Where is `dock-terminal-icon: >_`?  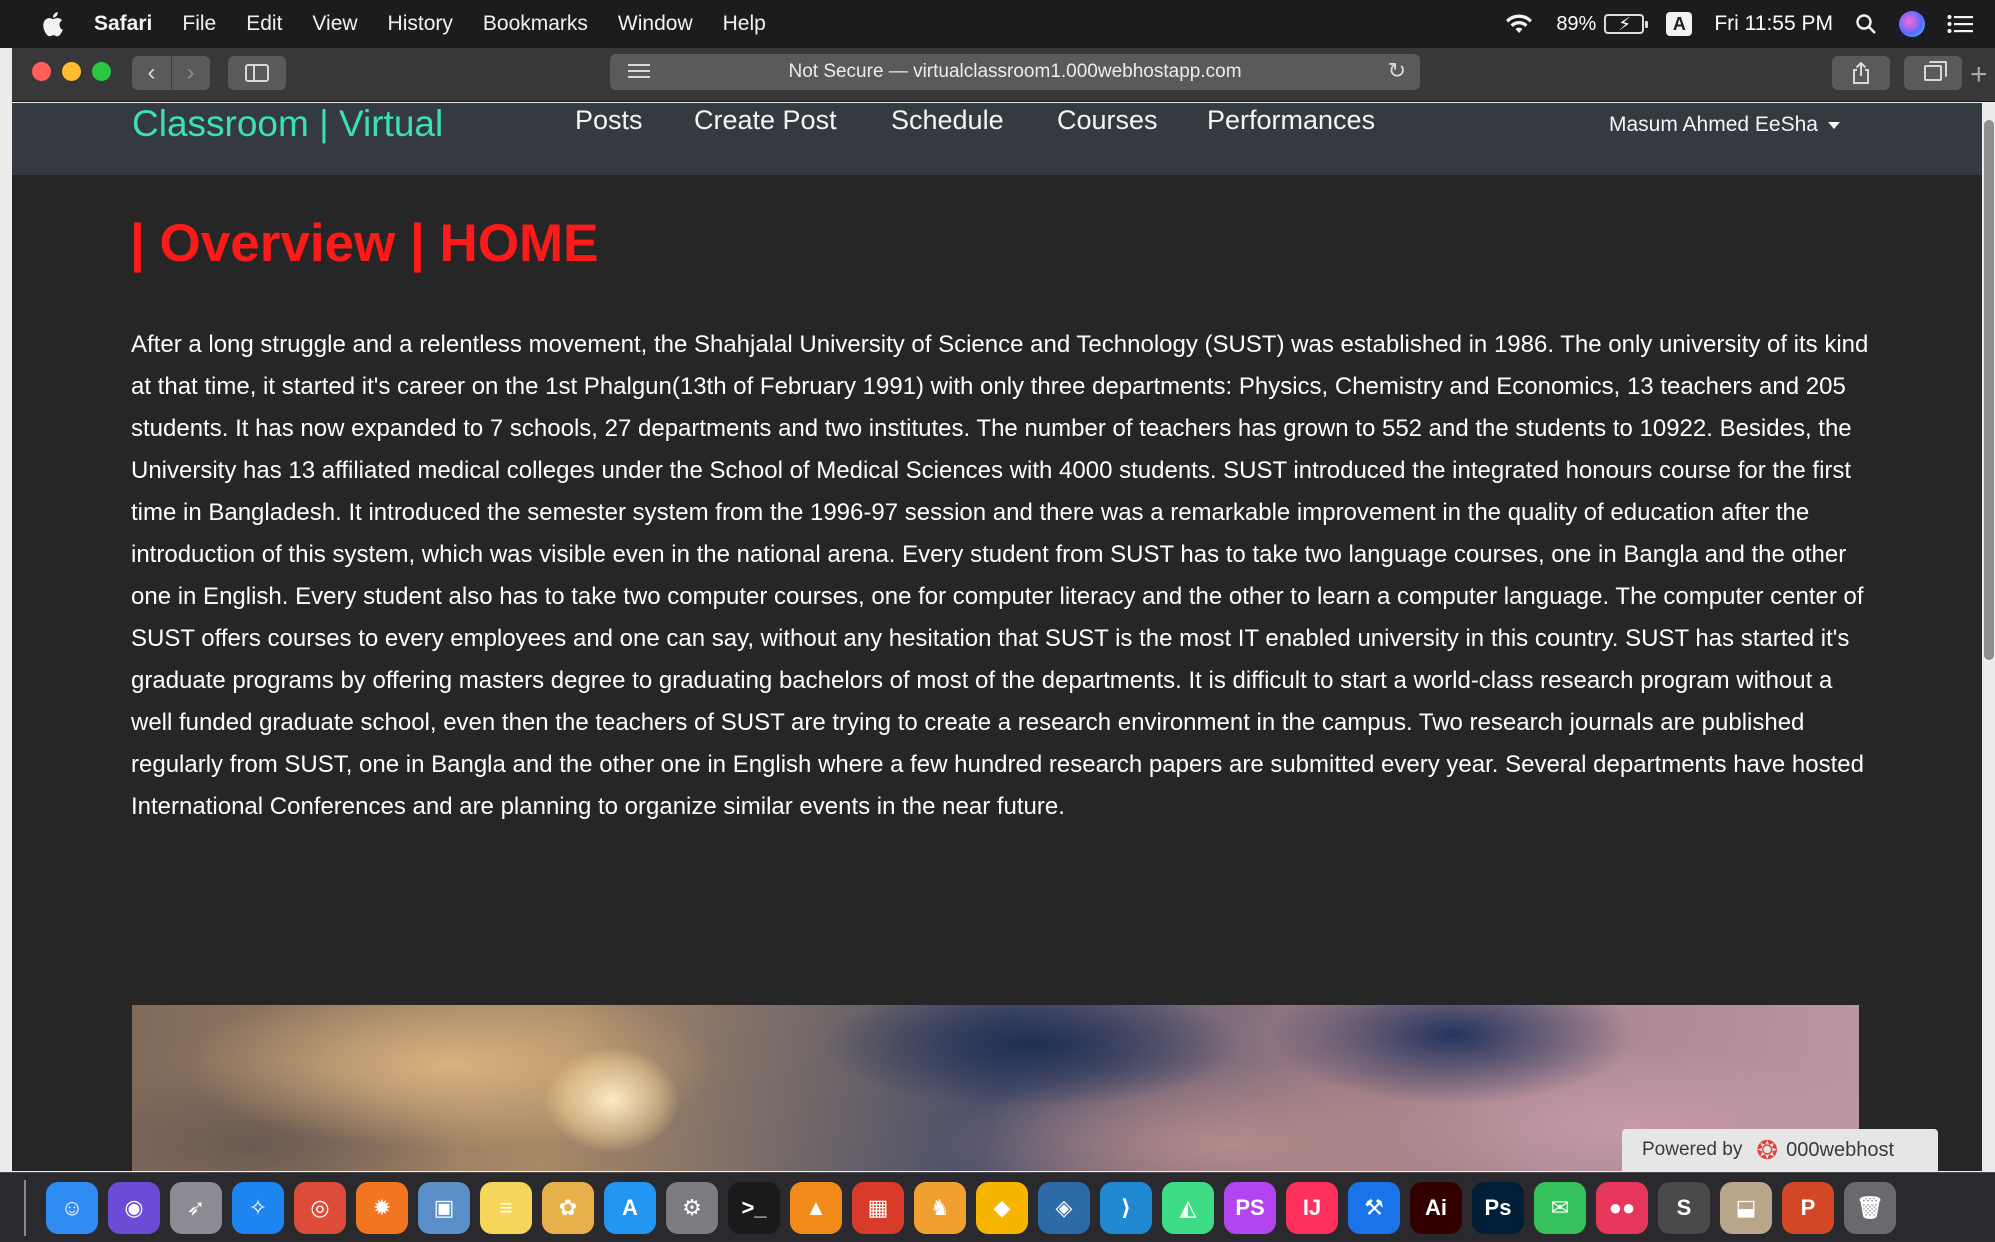 dock-terminal-icon: >_ is located at coordinates (754, 1207).